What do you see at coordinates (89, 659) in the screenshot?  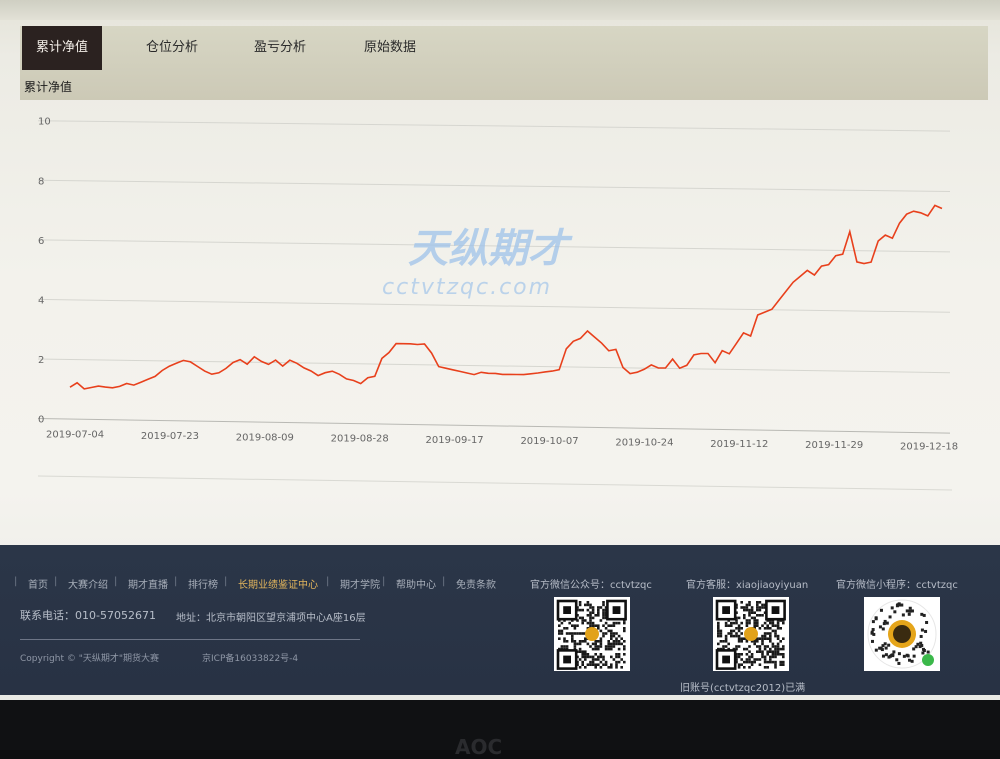 I see `copyright-text: Copyright © "天纵期才"期货大赛` at bounding box center [89, 659].